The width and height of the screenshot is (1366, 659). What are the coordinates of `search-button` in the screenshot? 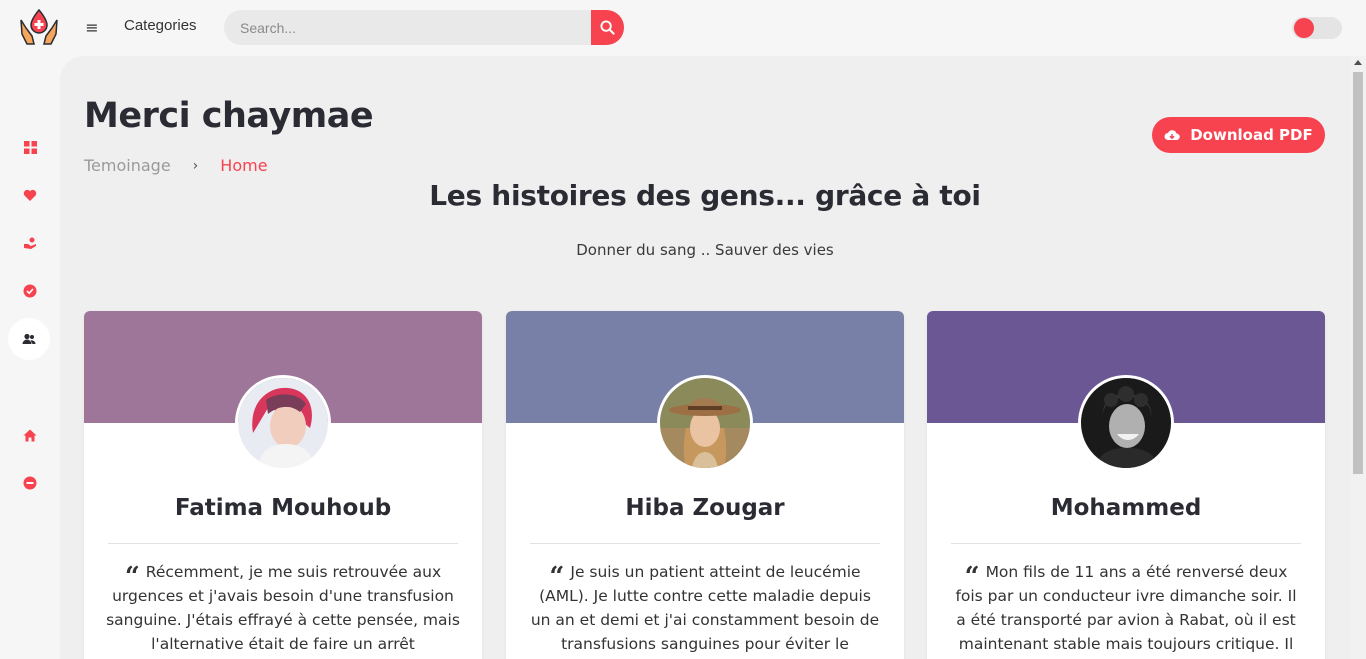 It's located at (607, 27).